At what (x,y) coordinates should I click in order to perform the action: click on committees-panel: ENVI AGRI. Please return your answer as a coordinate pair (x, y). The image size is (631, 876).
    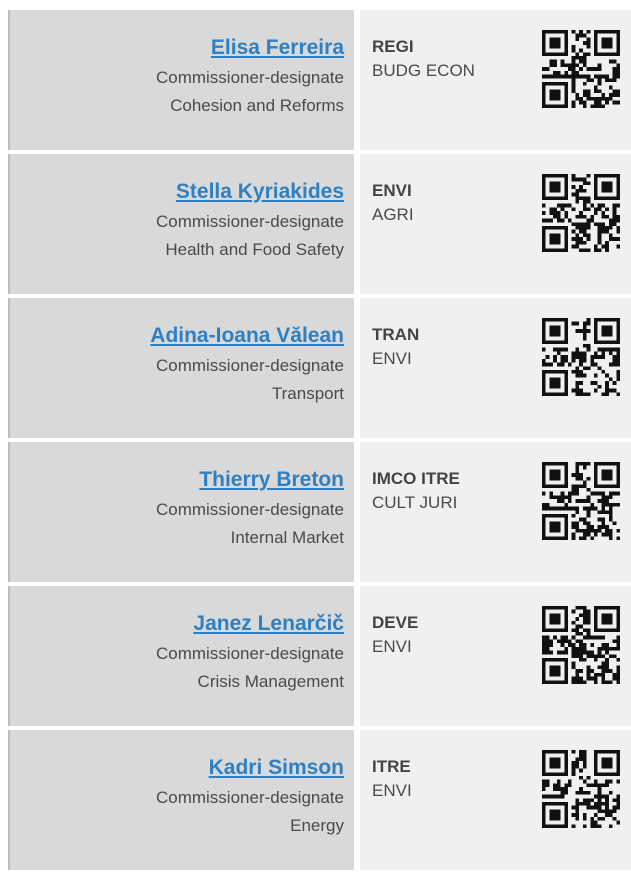
    Looking at the image, I should click on (495, 224).